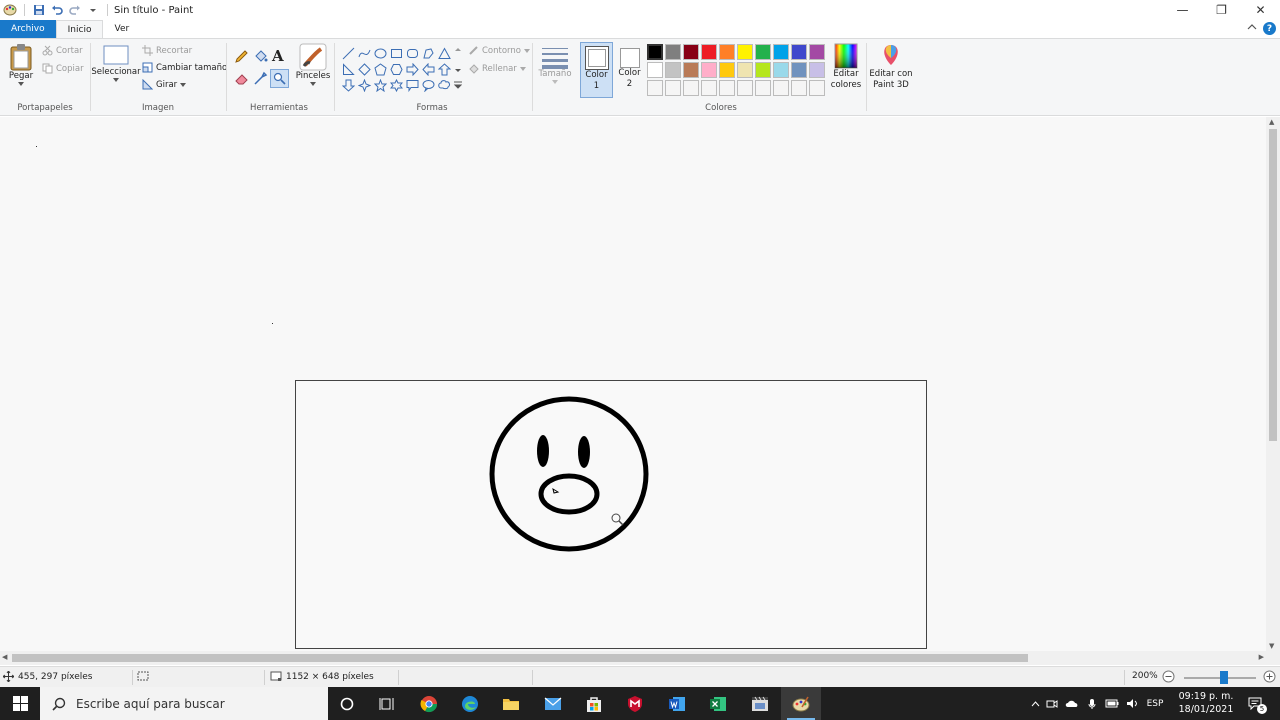 The height and width of the screenshot is (720, 1280). What do you see at coordinates (458, 71) in the screenshot?
I see `shapes-scroll-down-icon` at bounding box center [458, 71].